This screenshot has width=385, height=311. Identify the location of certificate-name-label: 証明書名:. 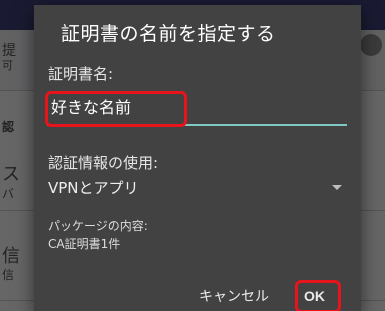
(81, 74).